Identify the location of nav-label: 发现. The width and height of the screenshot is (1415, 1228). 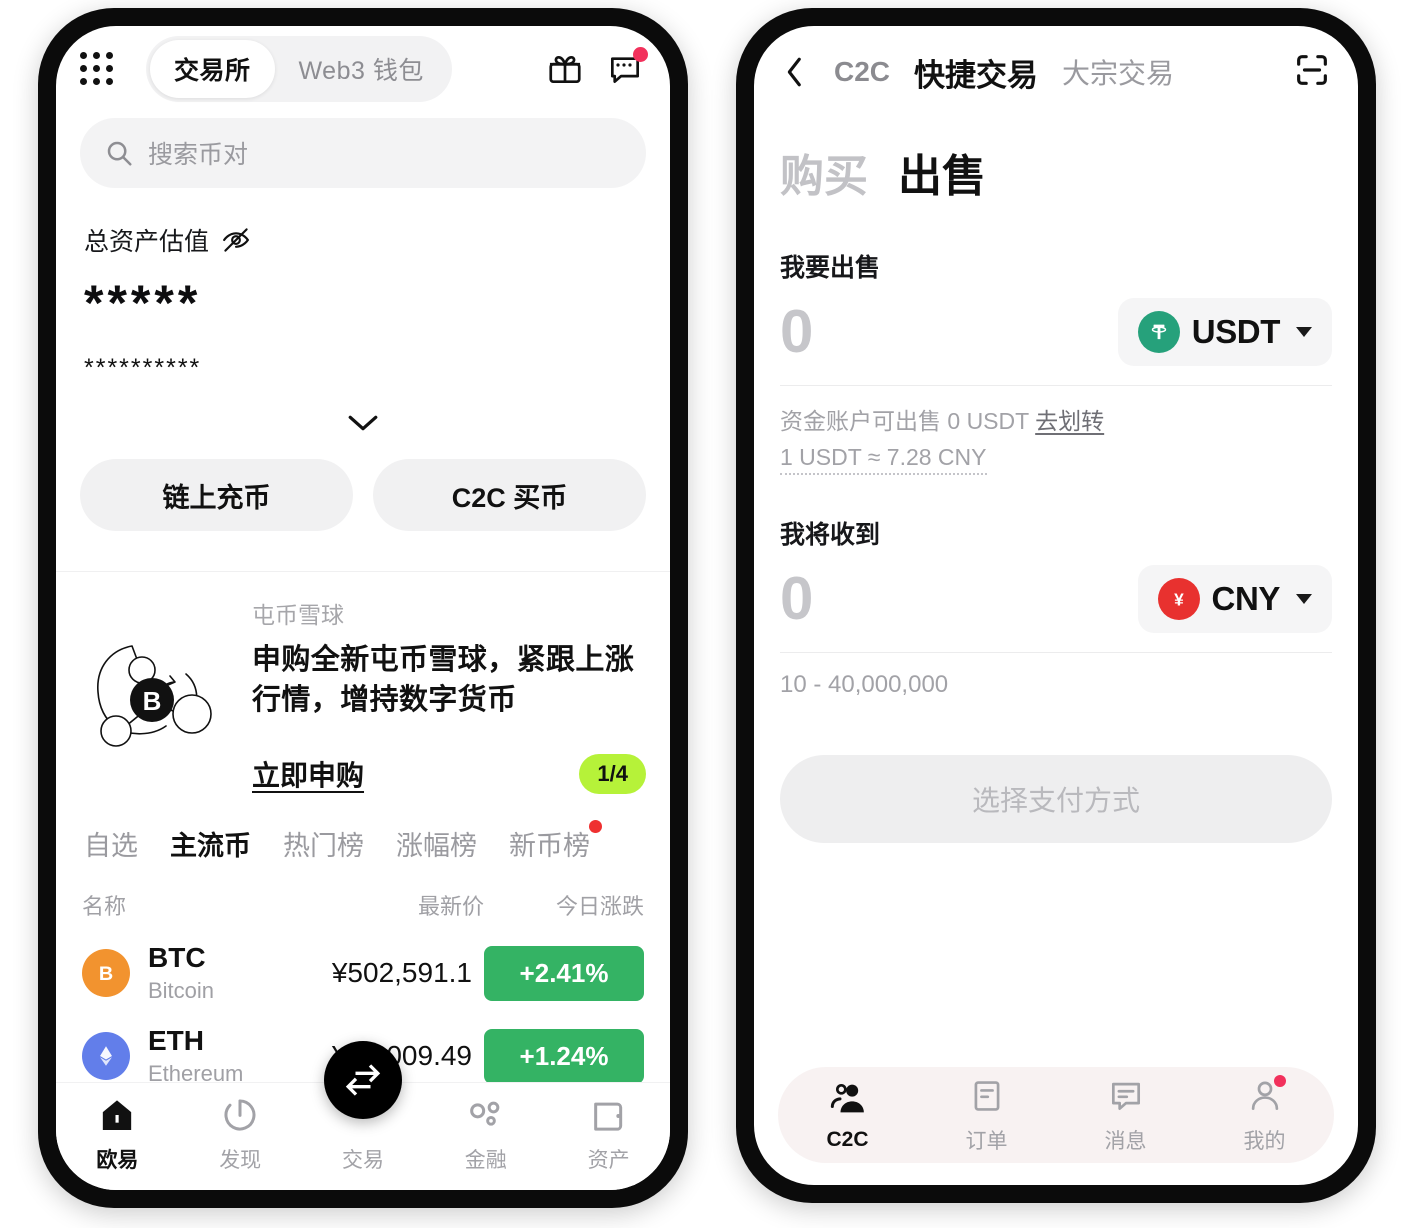
(240, 1160).